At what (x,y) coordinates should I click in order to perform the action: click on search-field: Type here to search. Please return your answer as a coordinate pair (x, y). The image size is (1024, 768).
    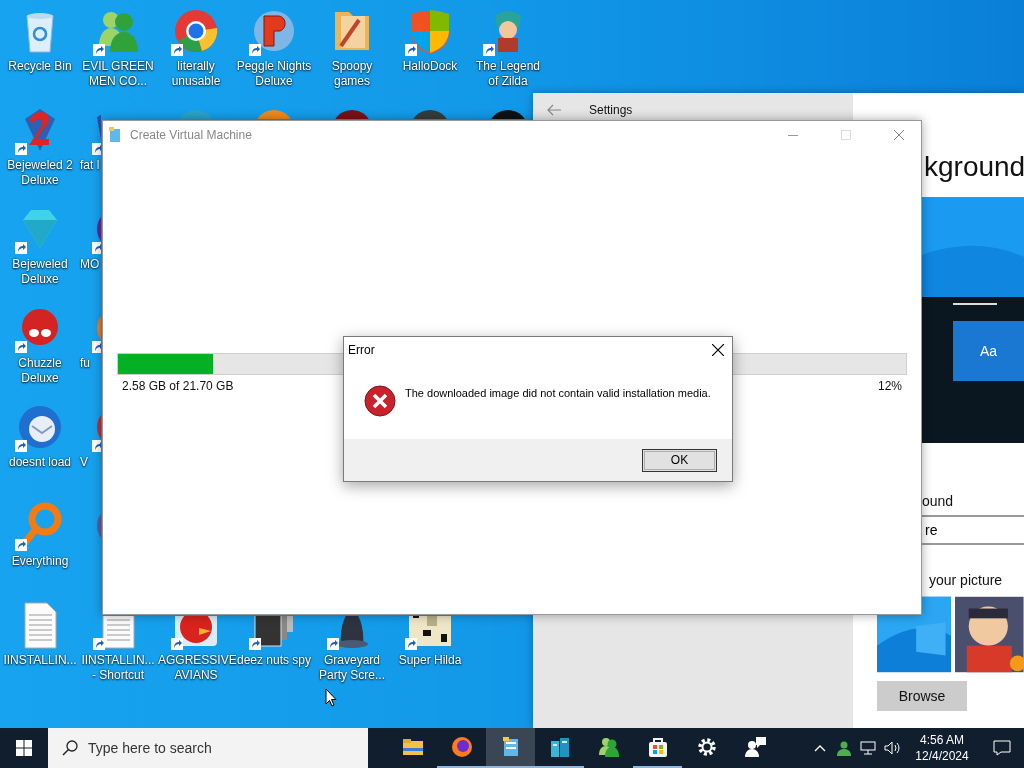
    Looking at the image, I should click on (208, 748).